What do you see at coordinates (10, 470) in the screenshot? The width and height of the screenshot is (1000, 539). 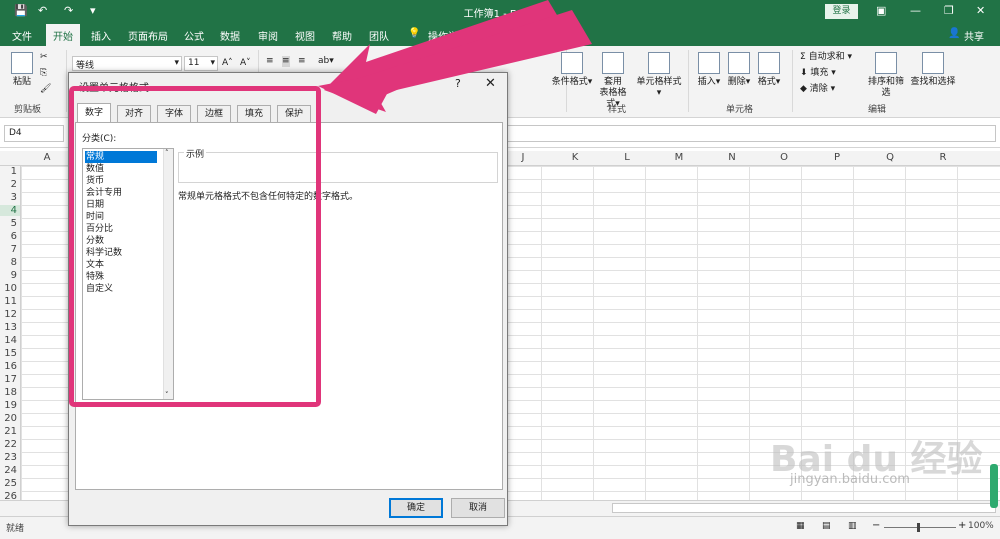 I see `row-header: 24` at bounding box center [10, 470].